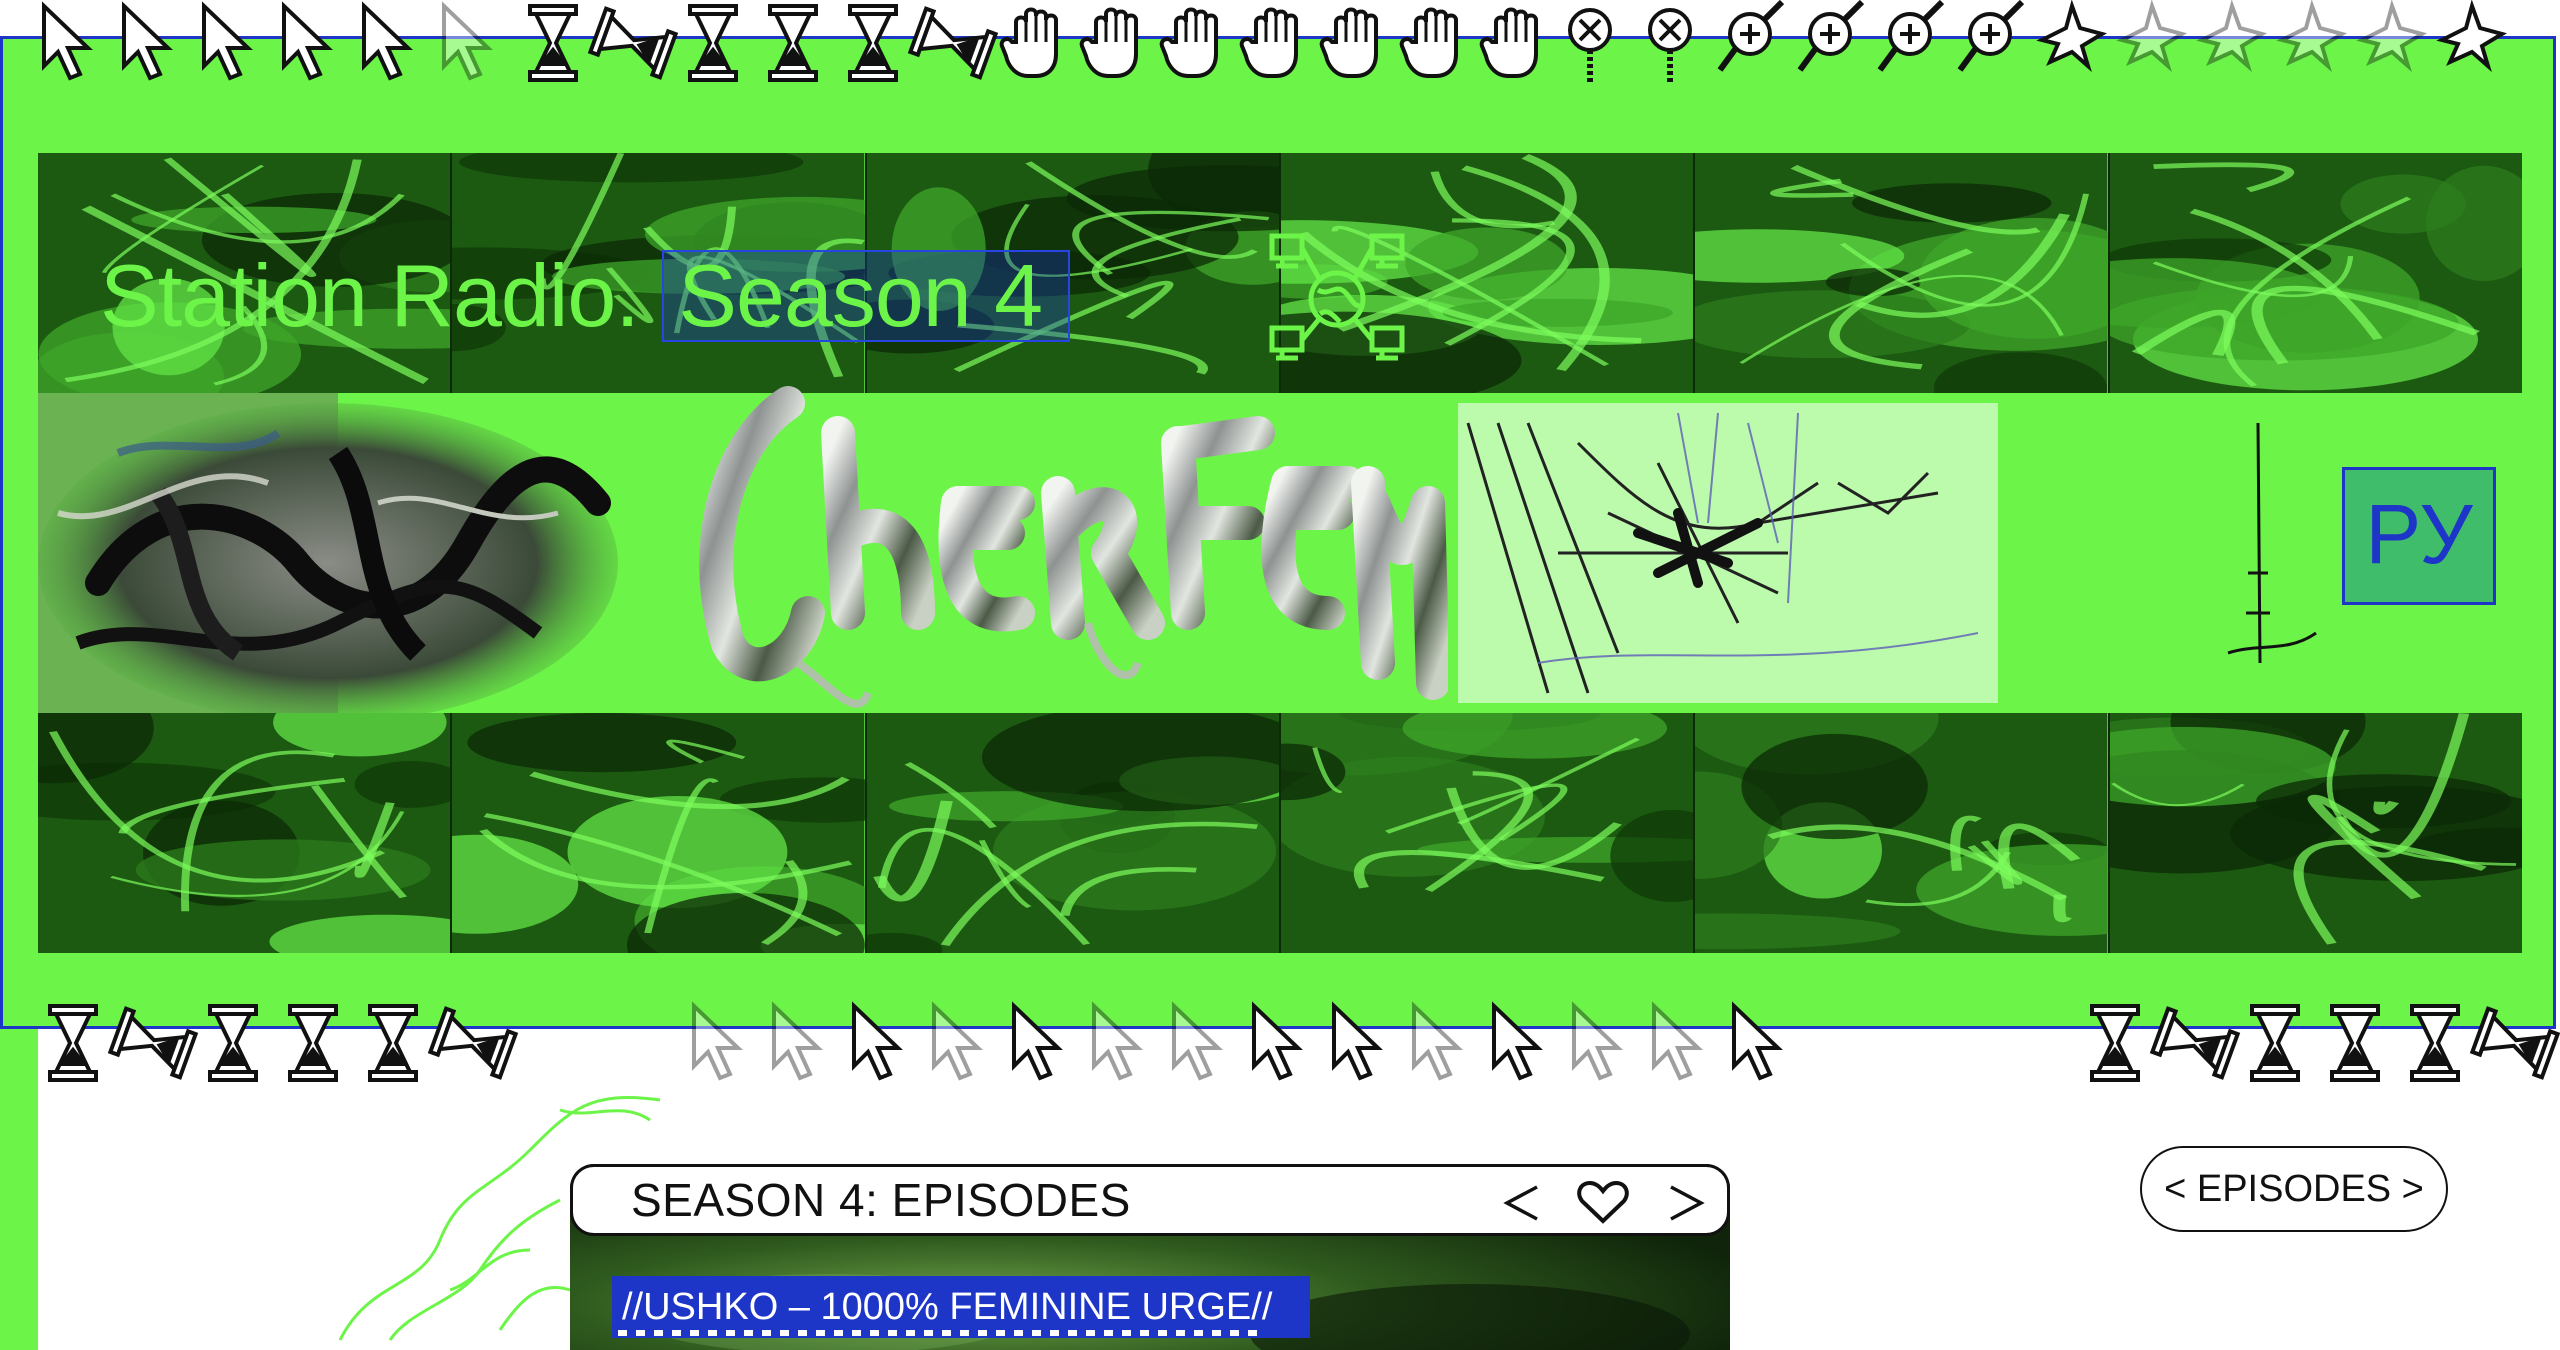 Image resolution: width=2560 pixels, height=1350 pixels. I want to click on episodes-header: SEASON 4: EPISODES, so click(1150, 1200).